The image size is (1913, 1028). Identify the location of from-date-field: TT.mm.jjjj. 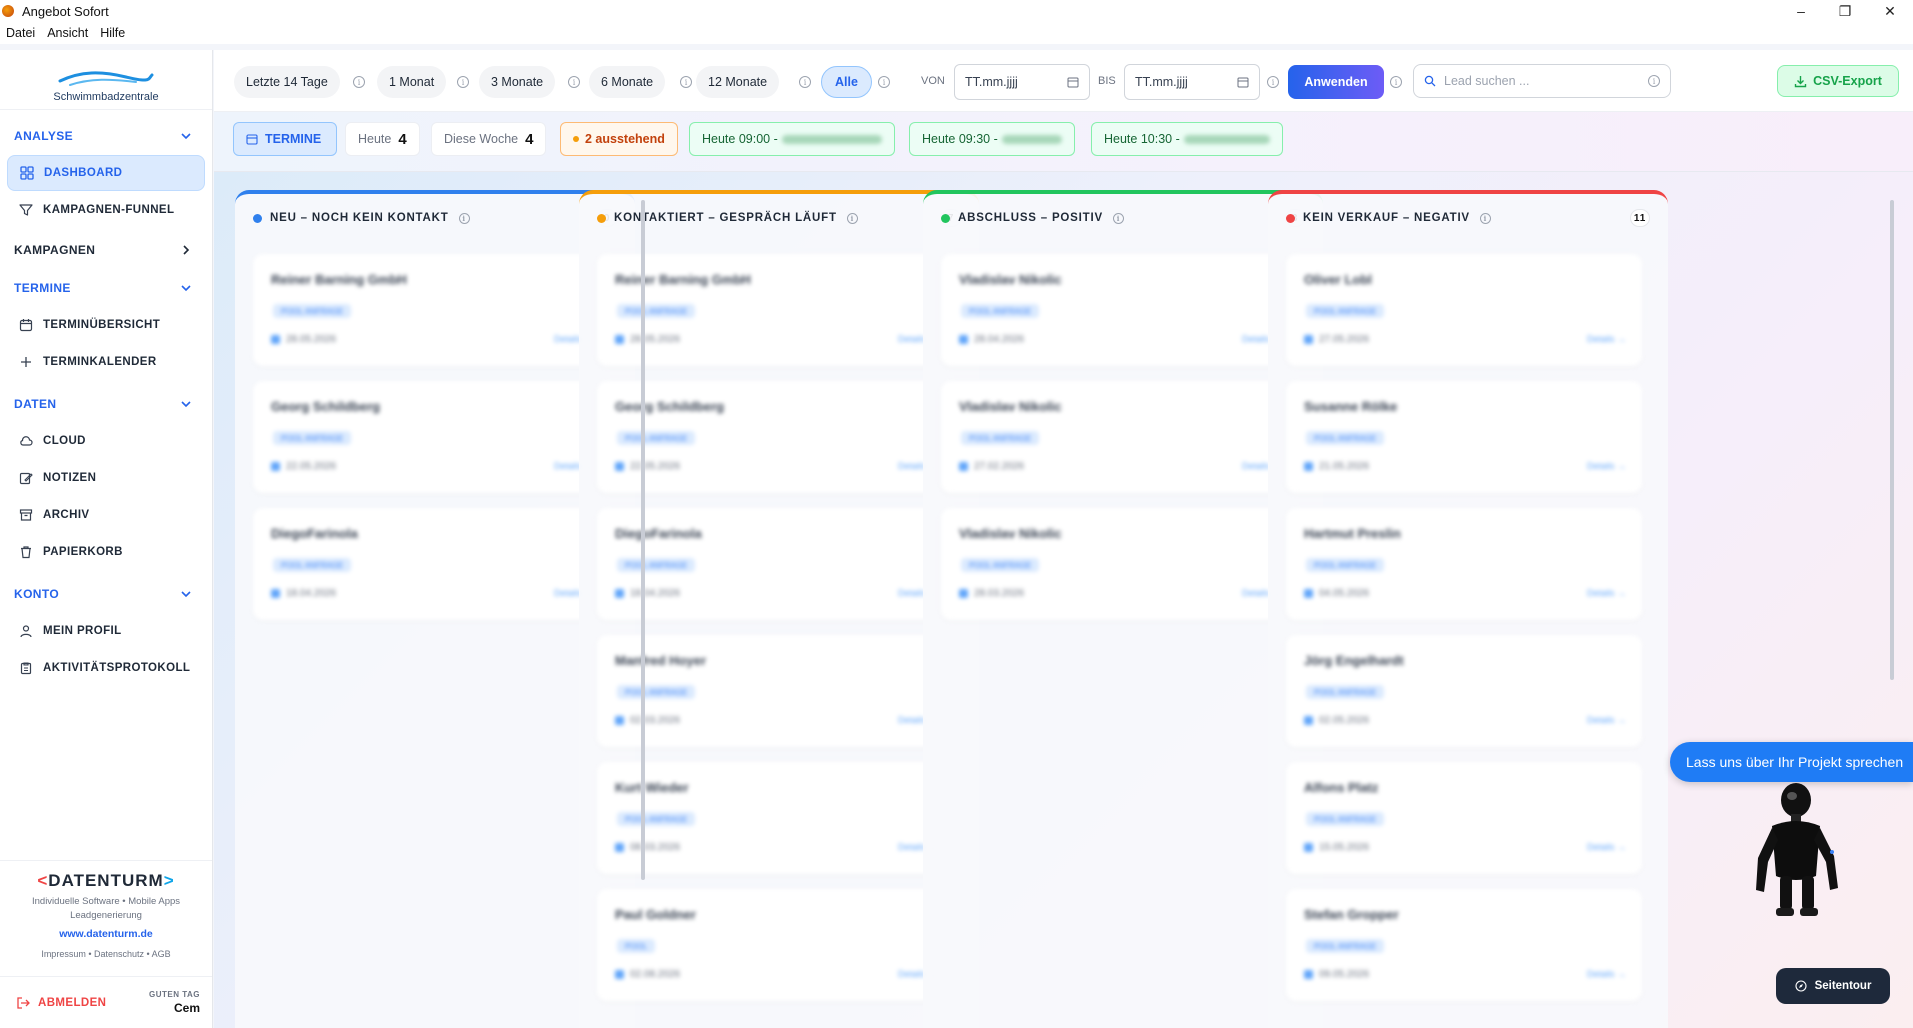
(1022, 82).